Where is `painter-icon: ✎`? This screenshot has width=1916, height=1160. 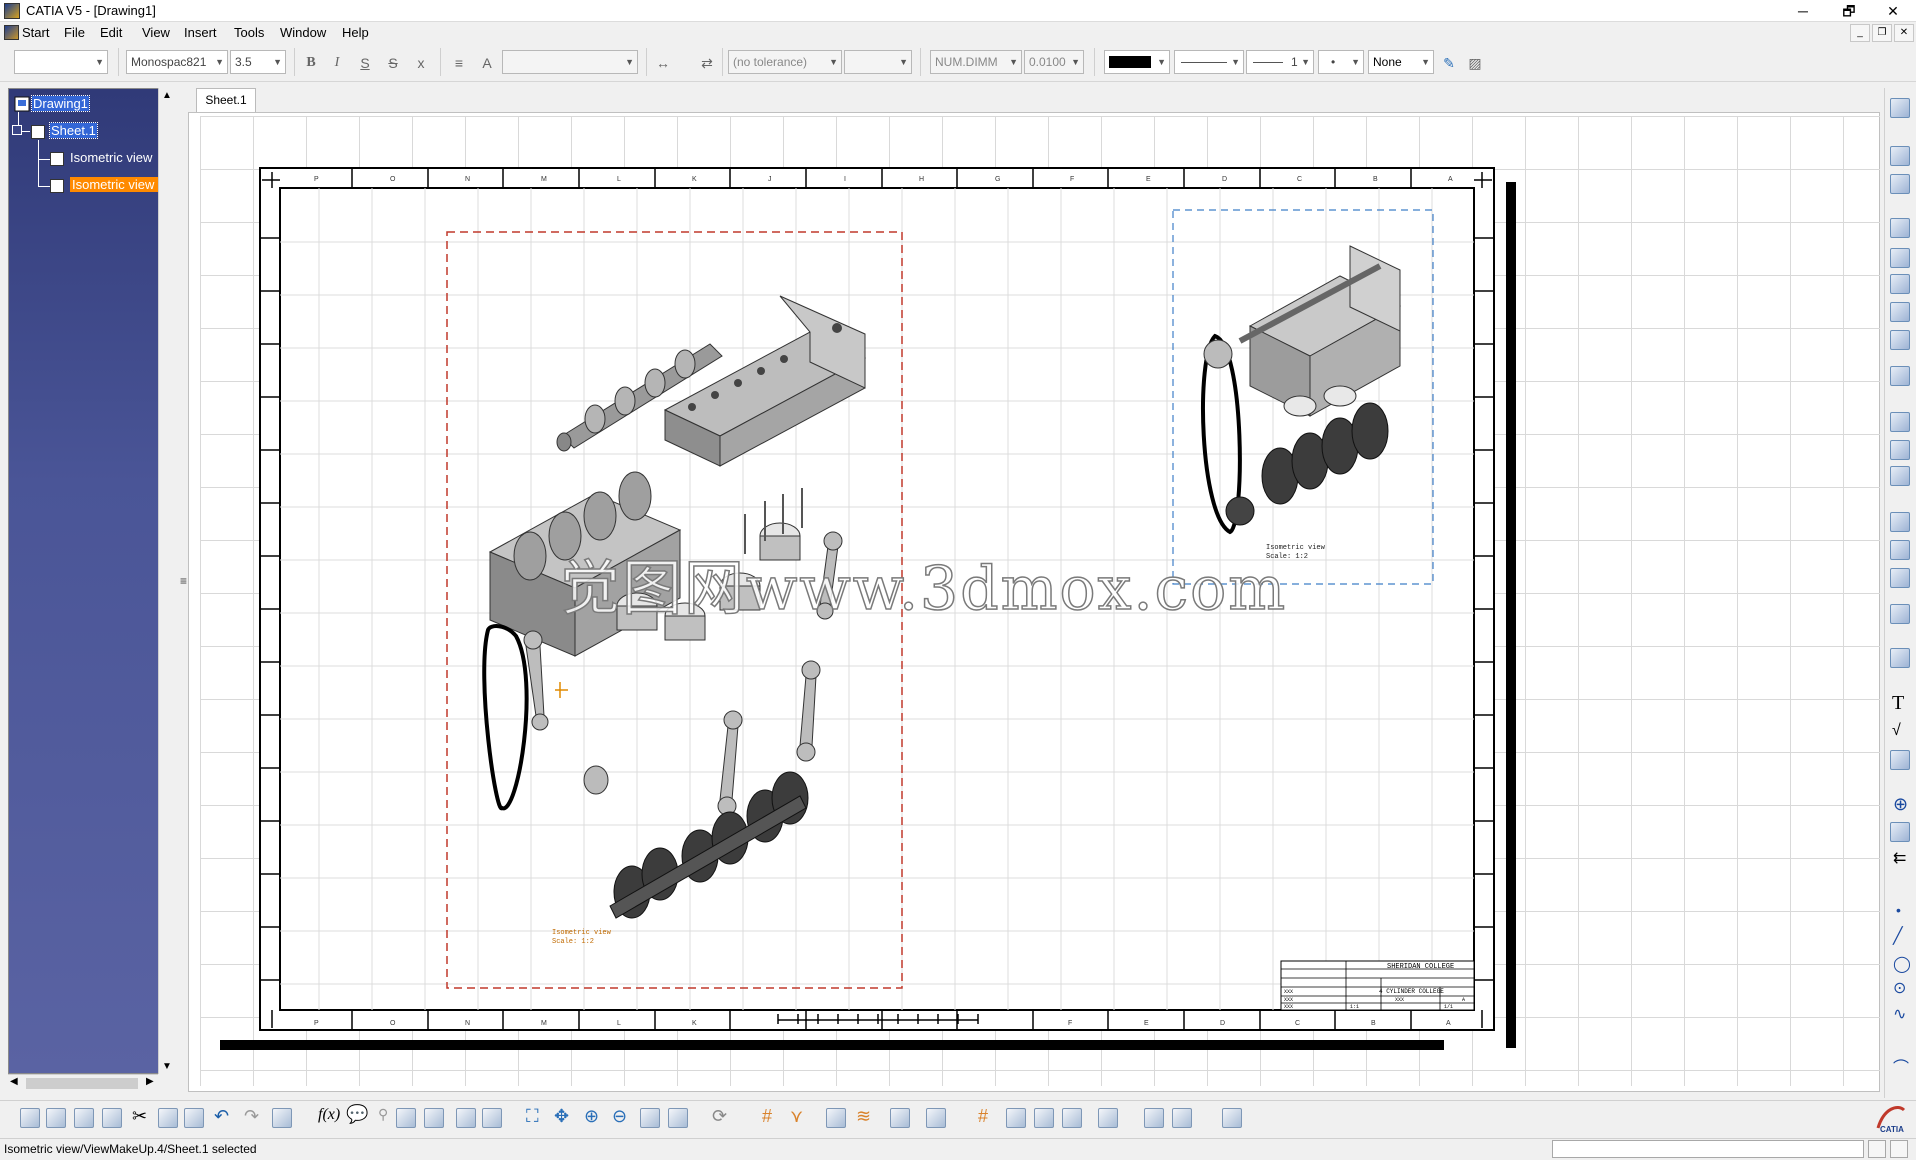 painter-icon: ✎ is located at coordinates (1449, 63).